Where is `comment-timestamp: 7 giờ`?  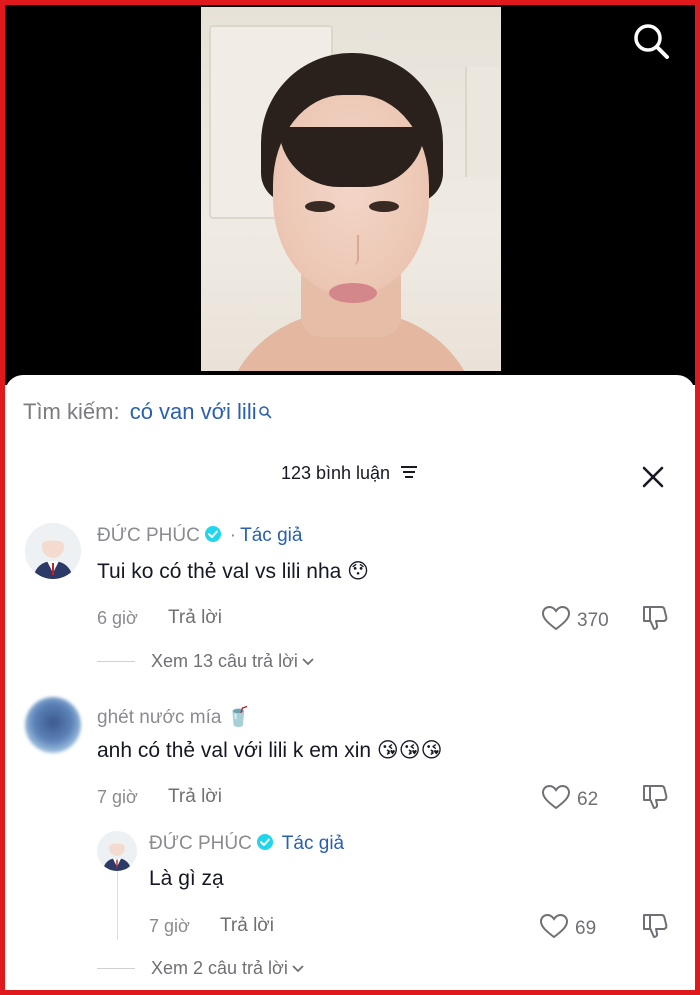
comment-timestamp: 7 giờ is located at coordinates (117, 797).